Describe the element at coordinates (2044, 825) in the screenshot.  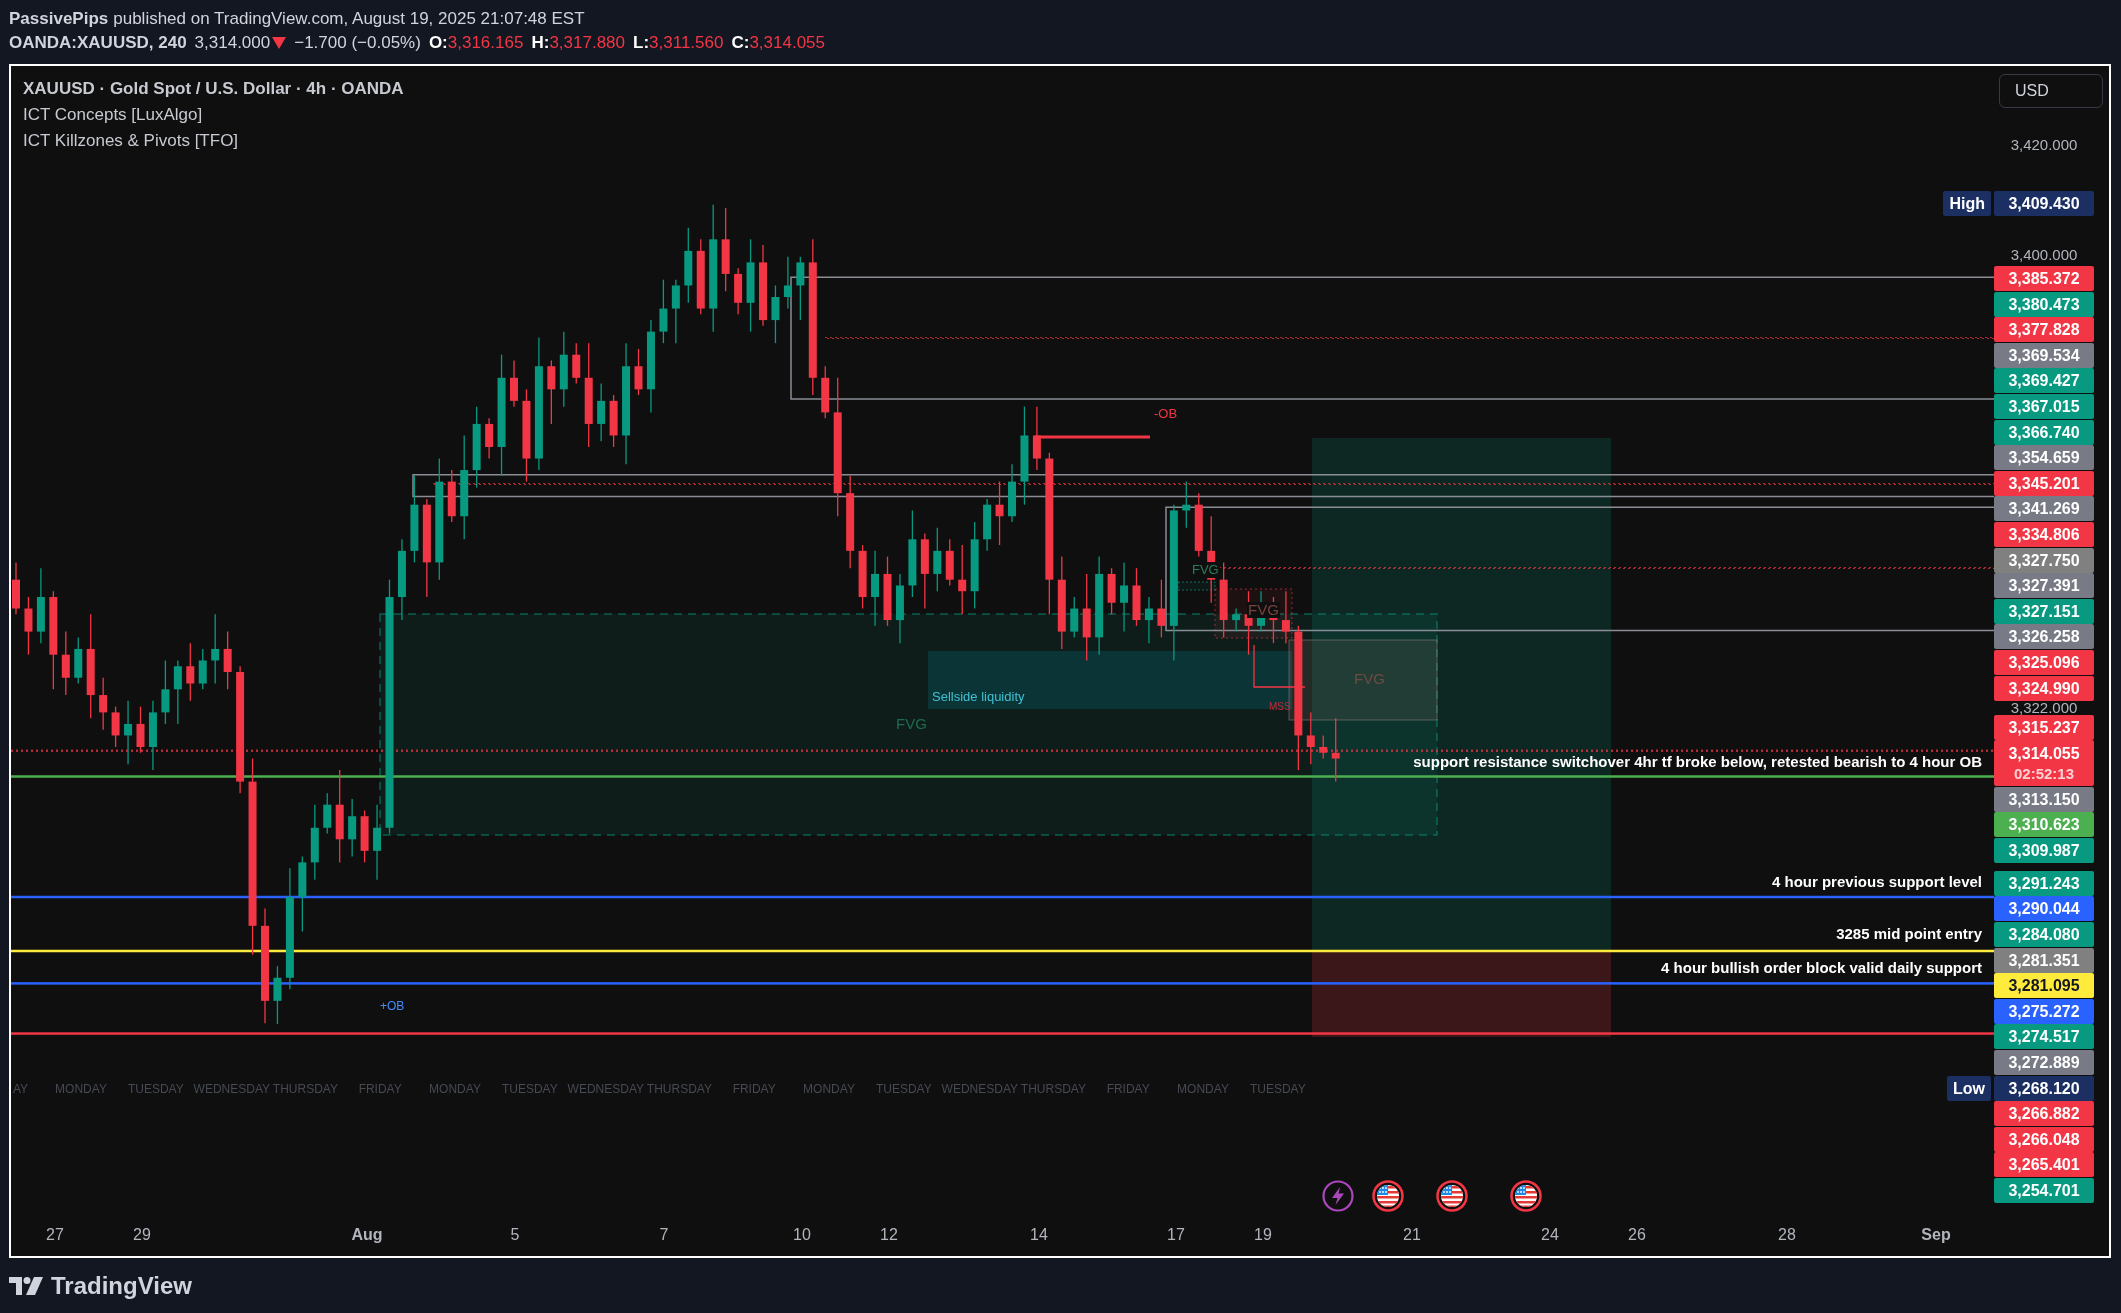
I see `price-label: 3,310.623` at that location.